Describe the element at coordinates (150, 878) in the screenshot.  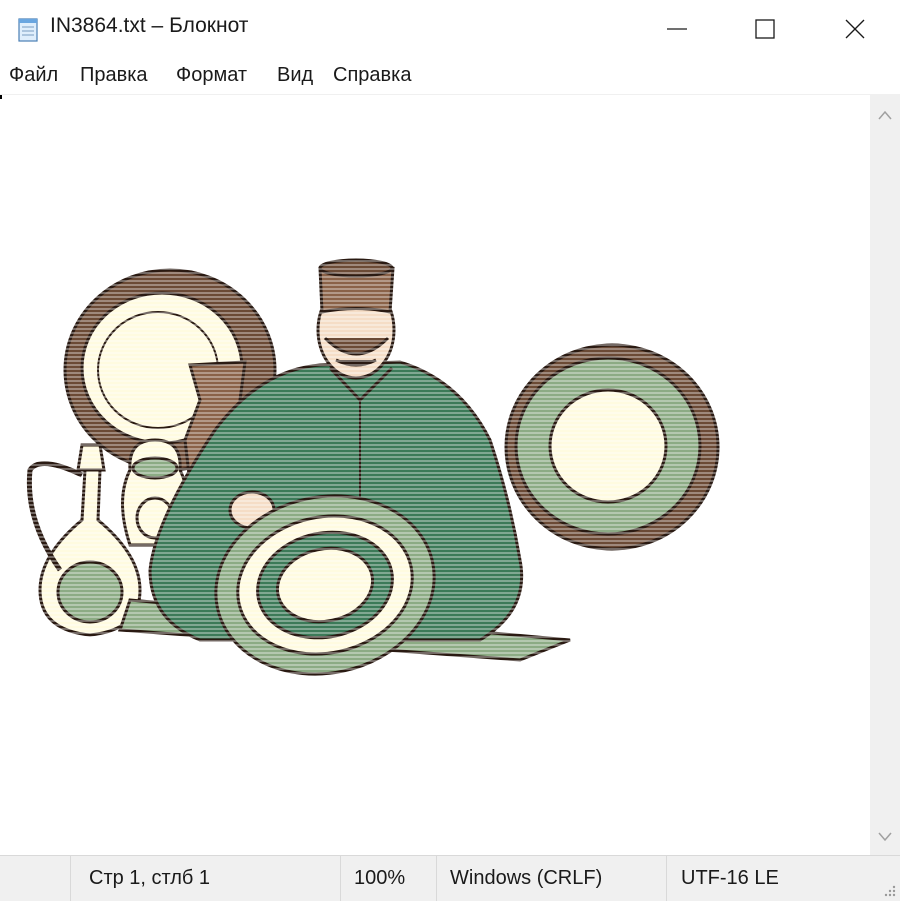
I see `status-cursor-position: Стр 1, стлб 1` at that location.